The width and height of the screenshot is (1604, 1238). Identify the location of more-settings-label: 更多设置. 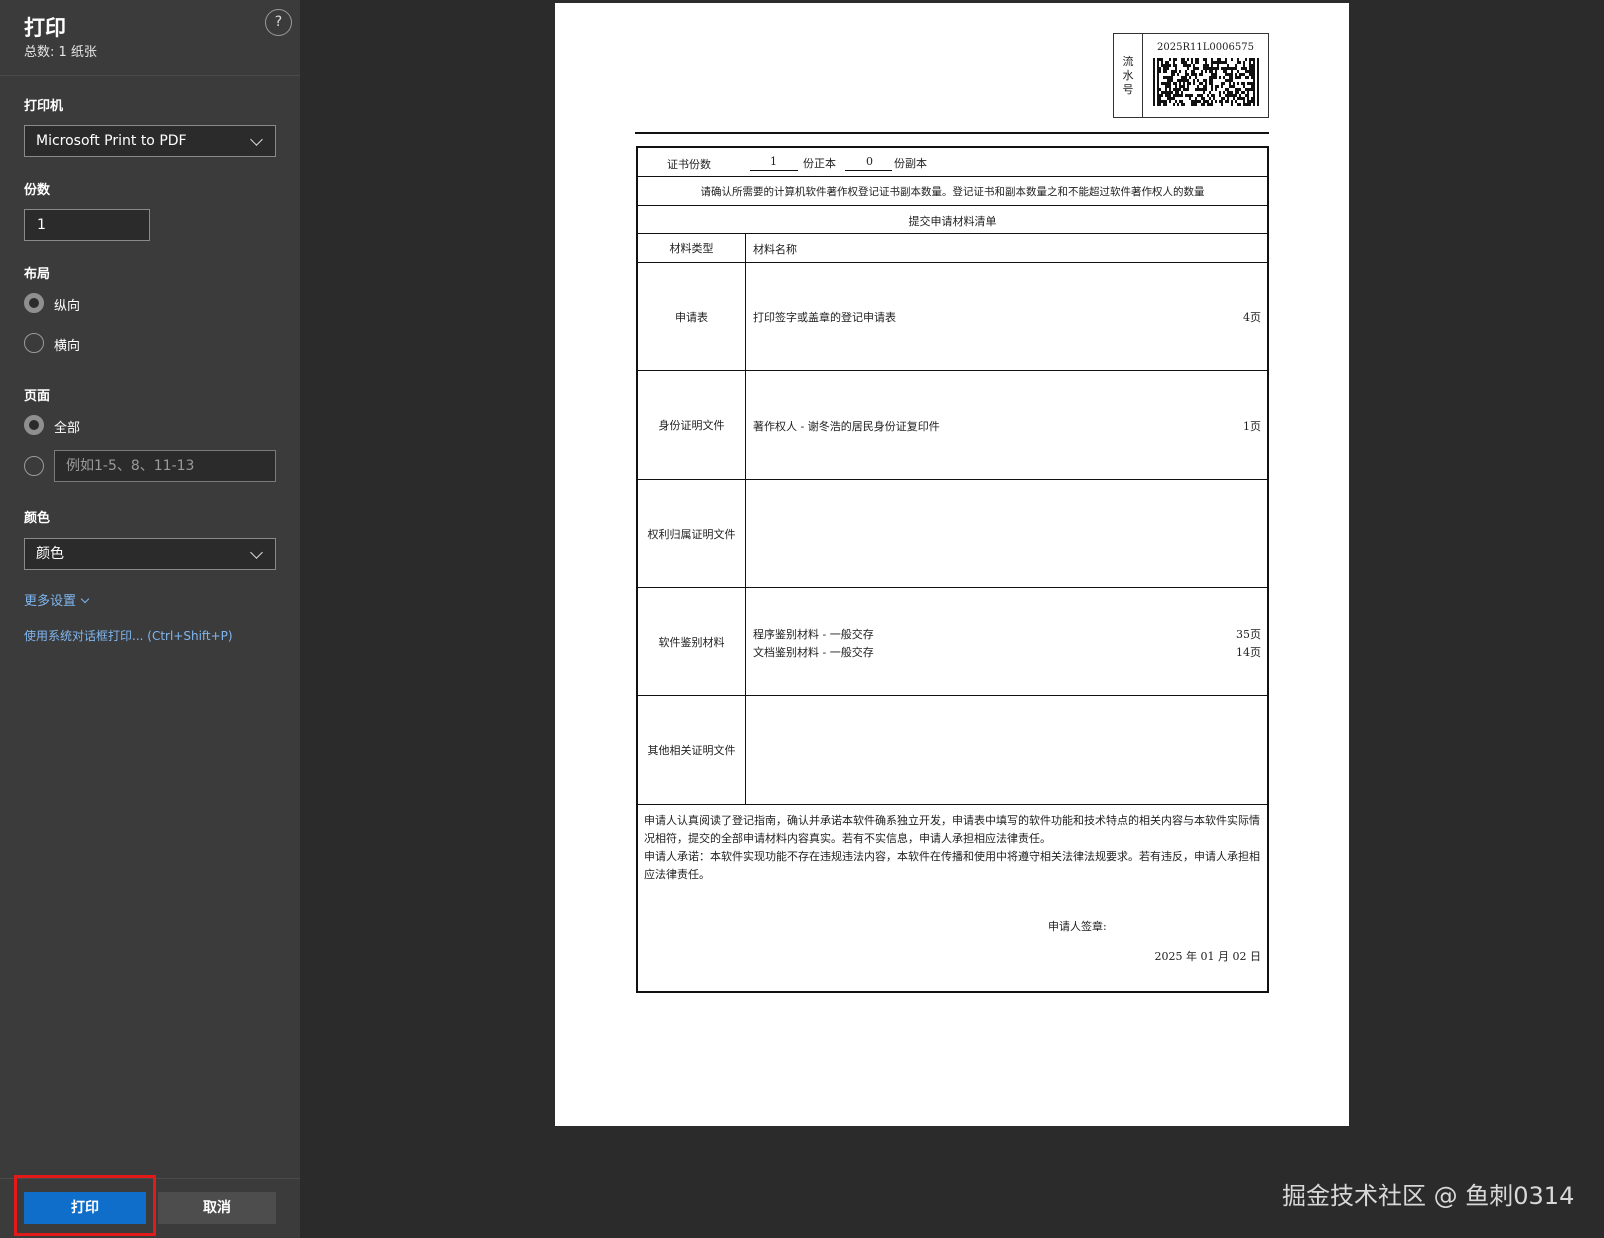
(50, 601).